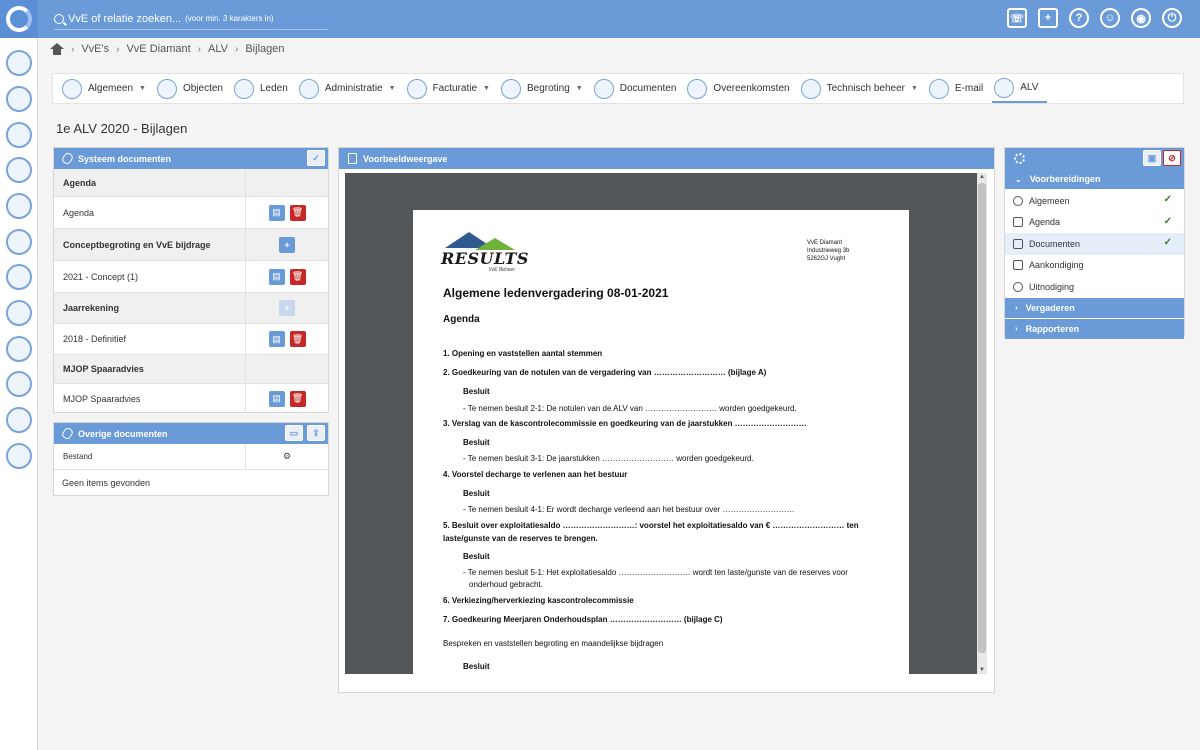  Describe the element at coordinates (19, 456) in the screenshot. I see `record-icon` at that location.